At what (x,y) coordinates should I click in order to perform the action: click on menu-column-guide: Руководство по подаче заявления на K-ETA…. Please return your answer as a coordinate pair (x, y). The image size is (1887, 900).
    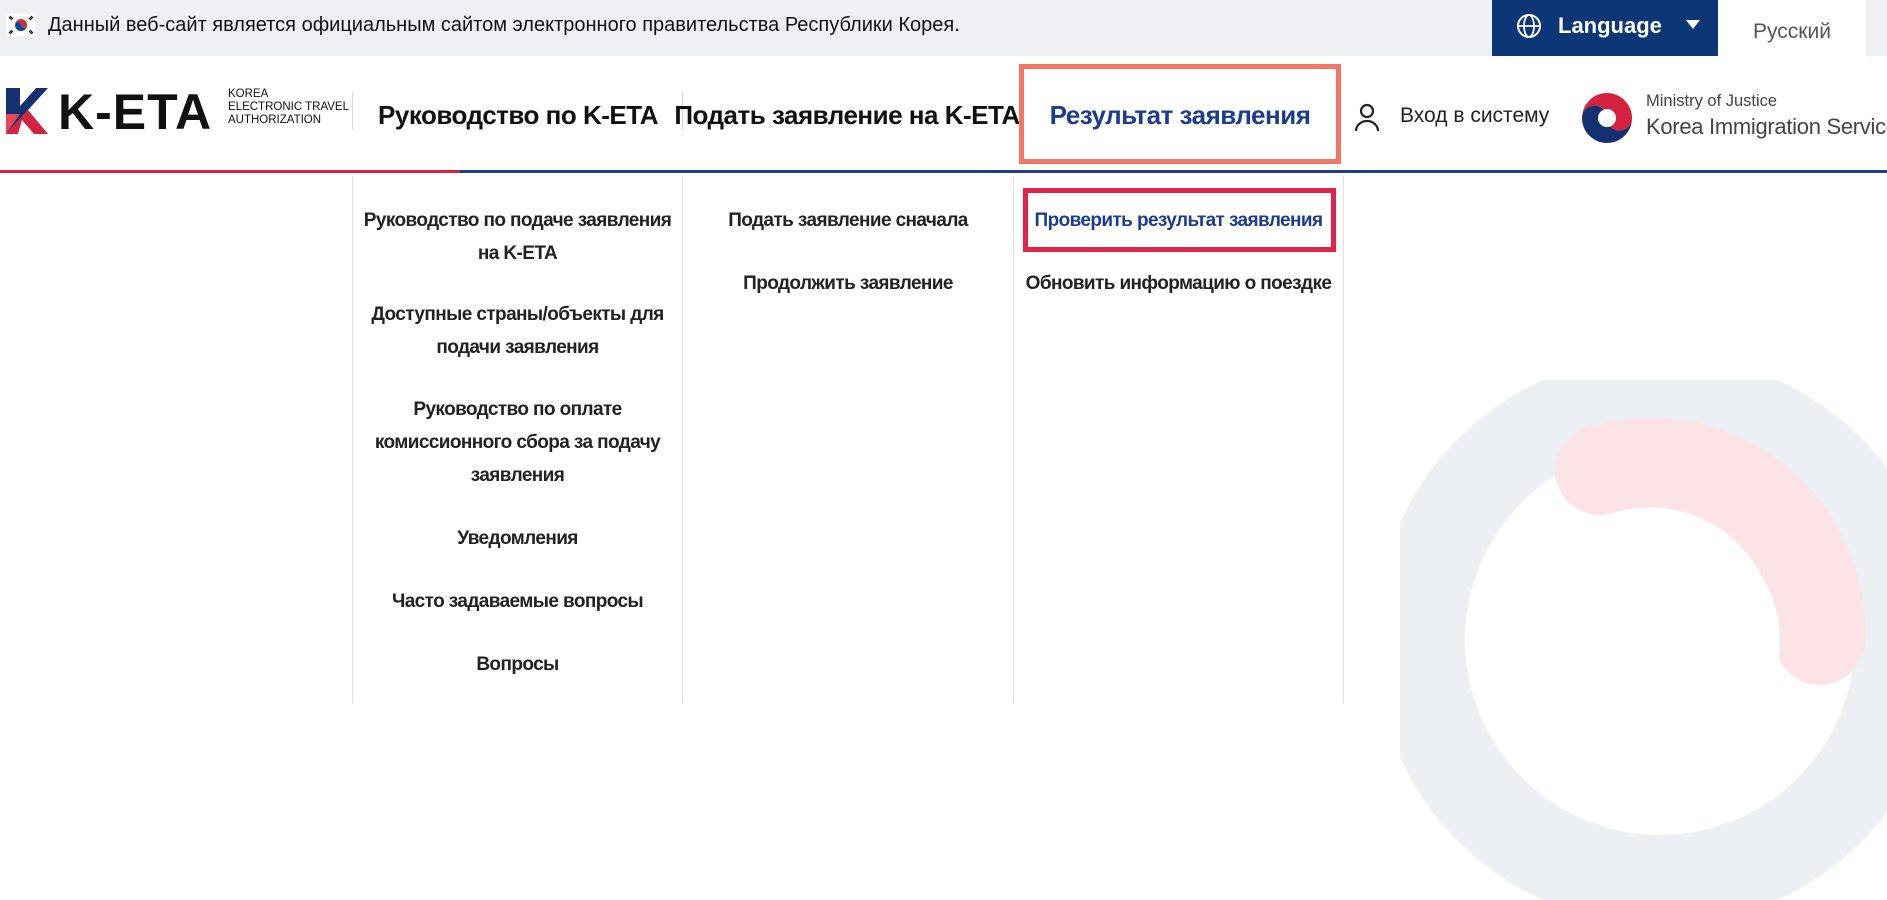
    Looking at the image, I should click on (517, 439).